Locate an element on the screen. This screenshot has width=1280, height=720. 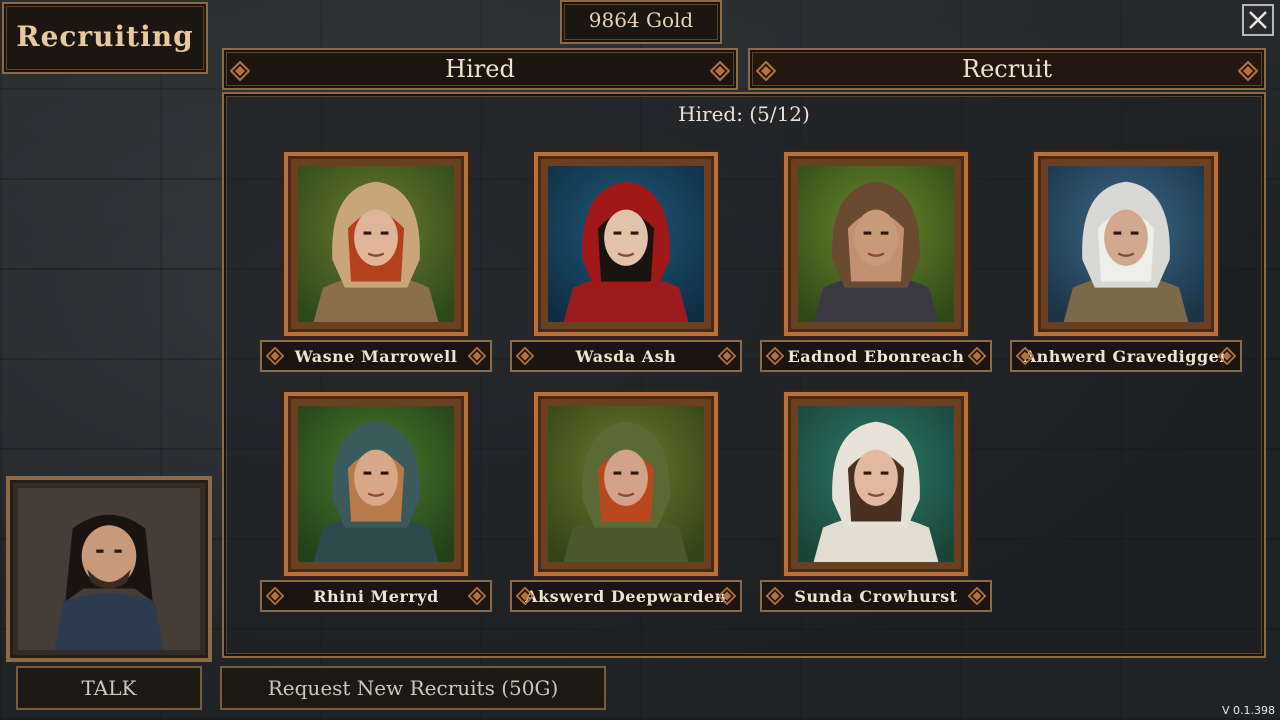
screen-title-box: Recruiting is located at coordinates (105, 38).